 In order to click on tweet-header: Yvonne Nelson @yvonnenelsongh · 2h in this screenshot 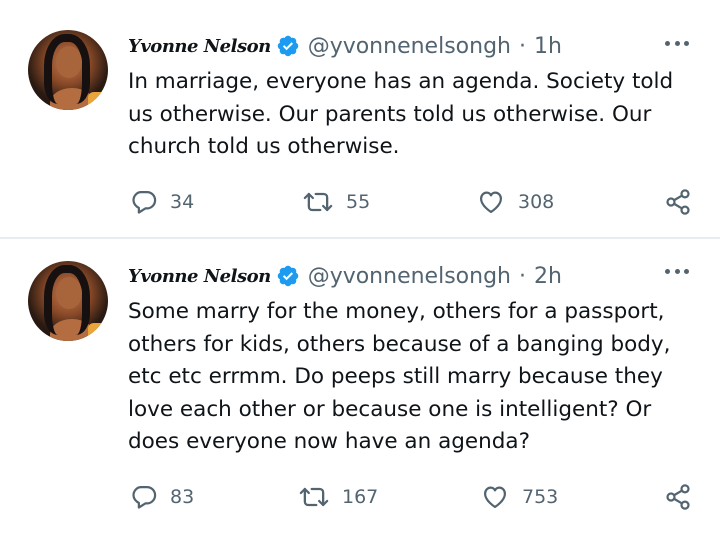, I will do `click(345, 276)`.